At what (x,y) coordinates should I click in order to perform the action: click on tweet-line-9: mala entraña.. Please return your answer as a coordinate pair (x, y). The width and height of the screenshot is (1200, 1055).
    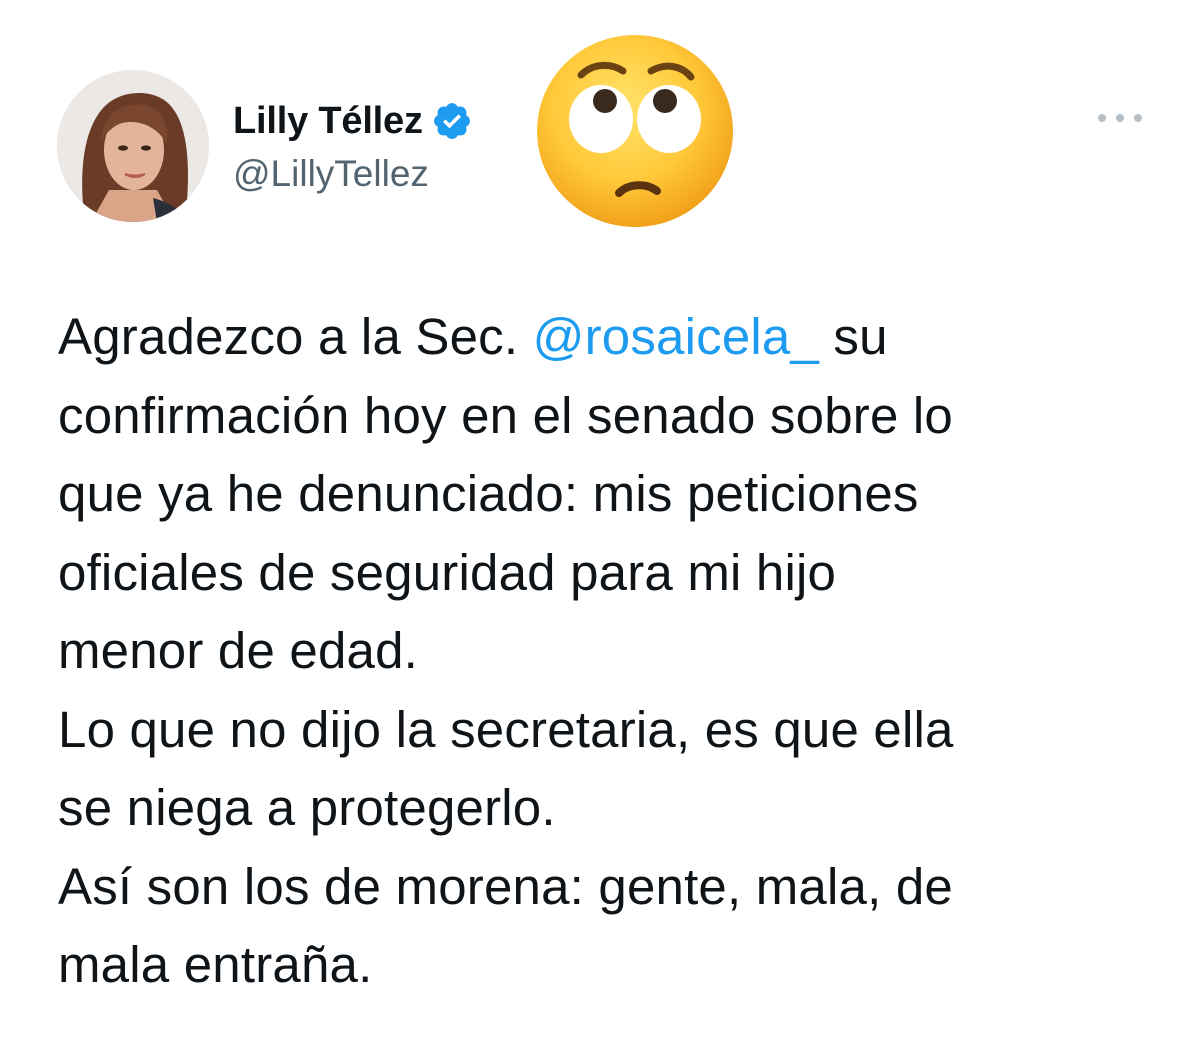
    Looking at the image, I should click on (215, 964).